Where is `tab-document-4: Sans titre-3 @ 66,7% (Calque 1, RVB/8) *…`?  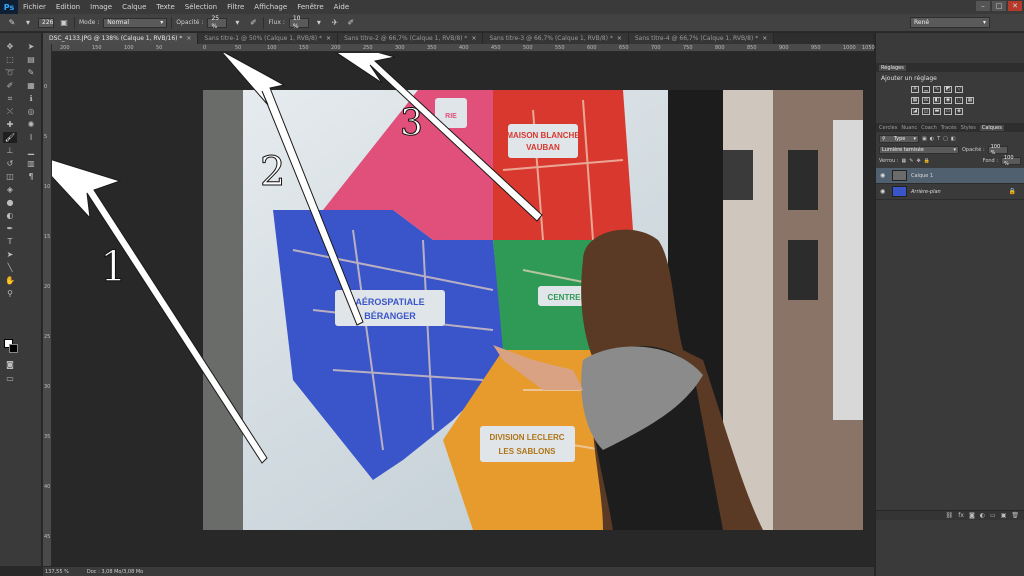 tab-document-4: Sans titre-3 @ 66,7% (Calque 1, RVB/8) *… is located at coordinates (556, 38).